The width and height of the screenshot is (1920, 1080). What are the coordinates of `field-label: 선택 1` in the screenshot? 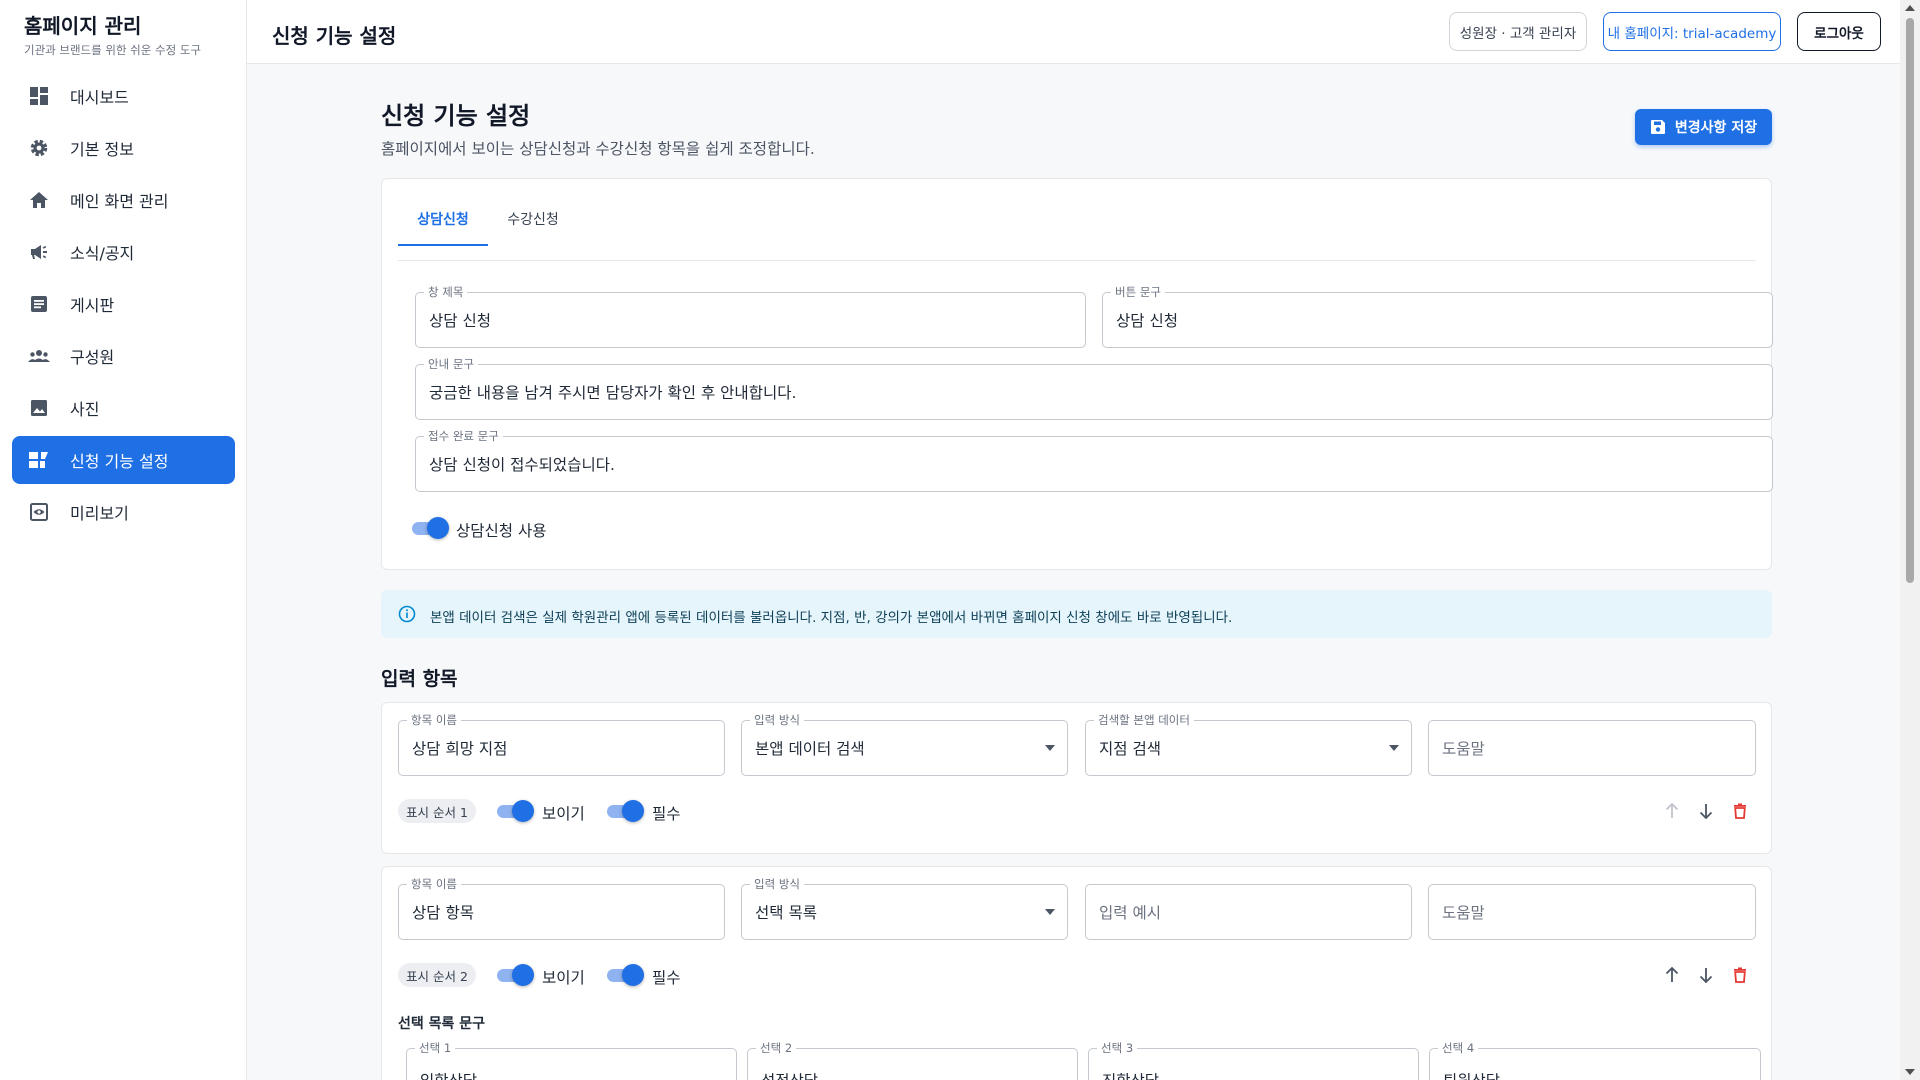 It's located at (435, 1048).